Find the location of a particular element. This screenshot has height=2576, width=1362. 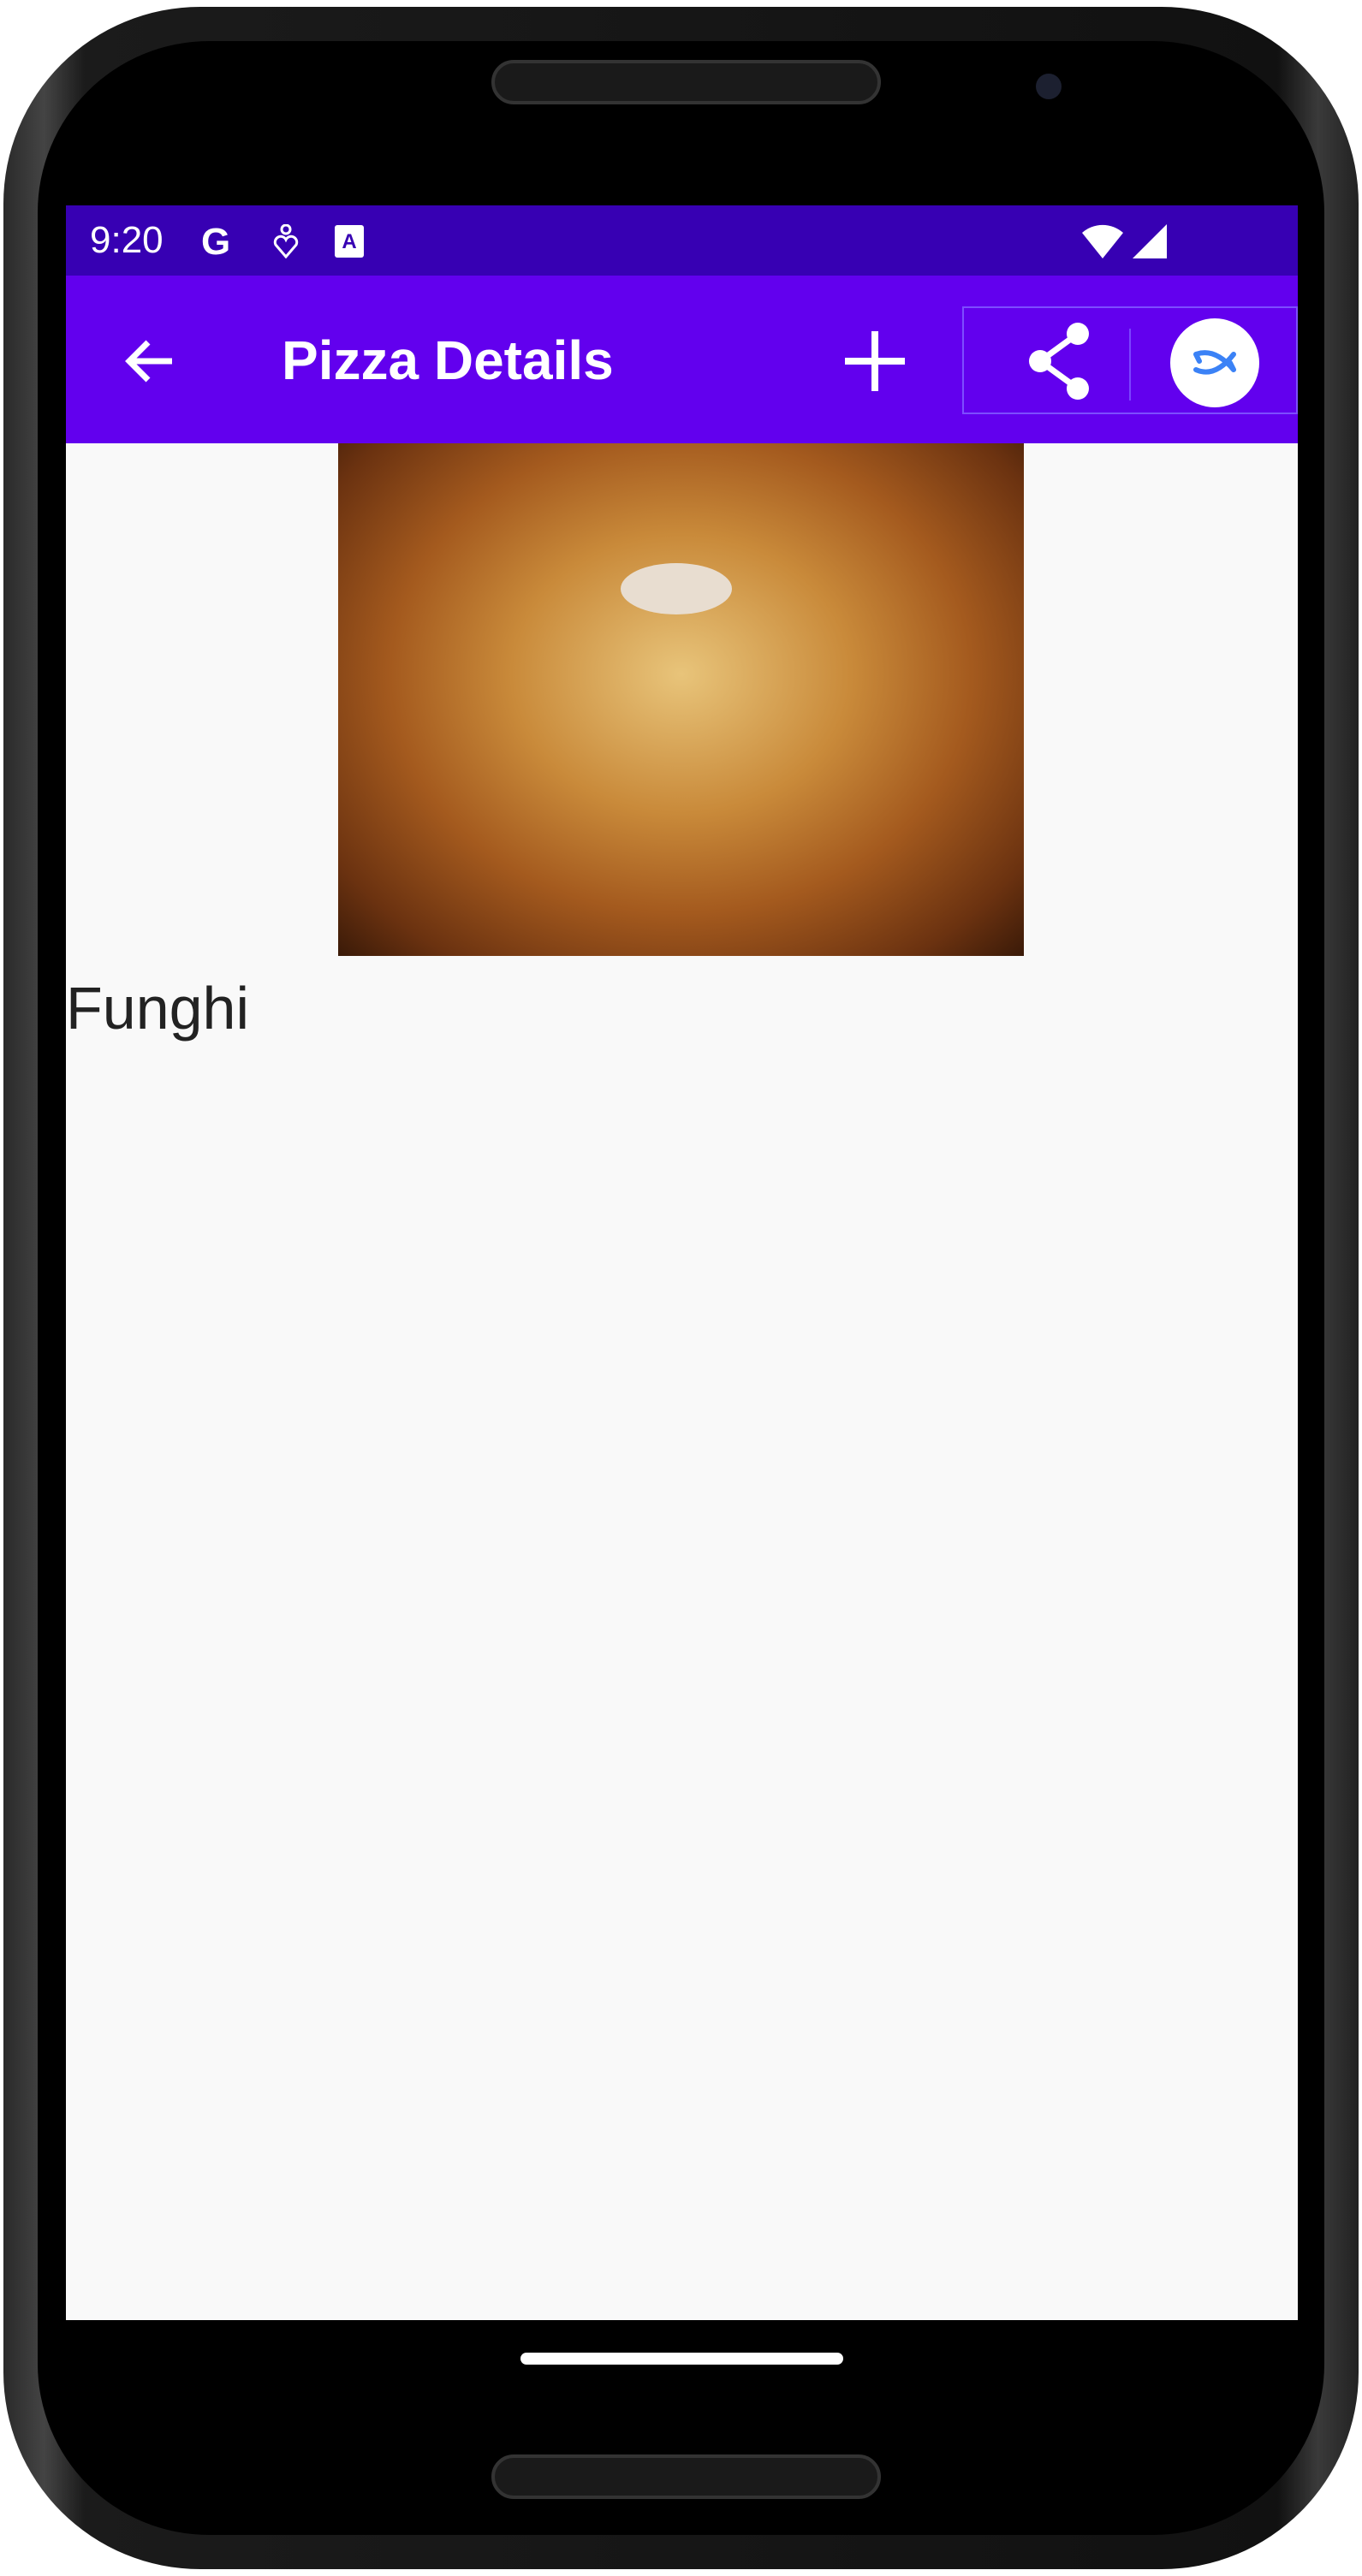

status-time: 9:20 is located at coordinates (127, 240).